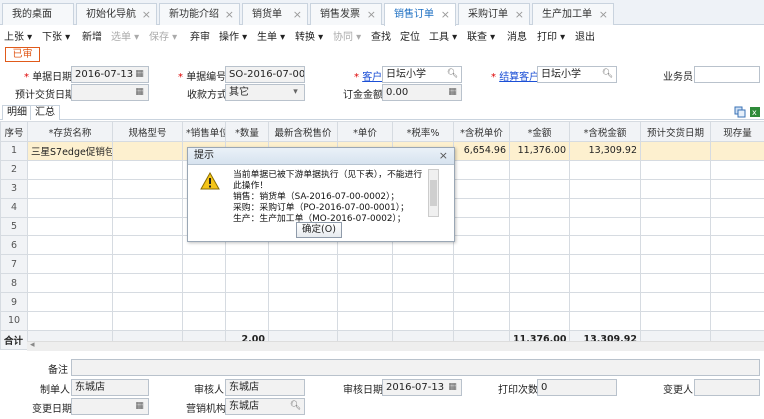  What do you see at coordinates (303, 131) in the screenshot?
I see `col-header: 最新含税售价` at bounding box center [303, 131].